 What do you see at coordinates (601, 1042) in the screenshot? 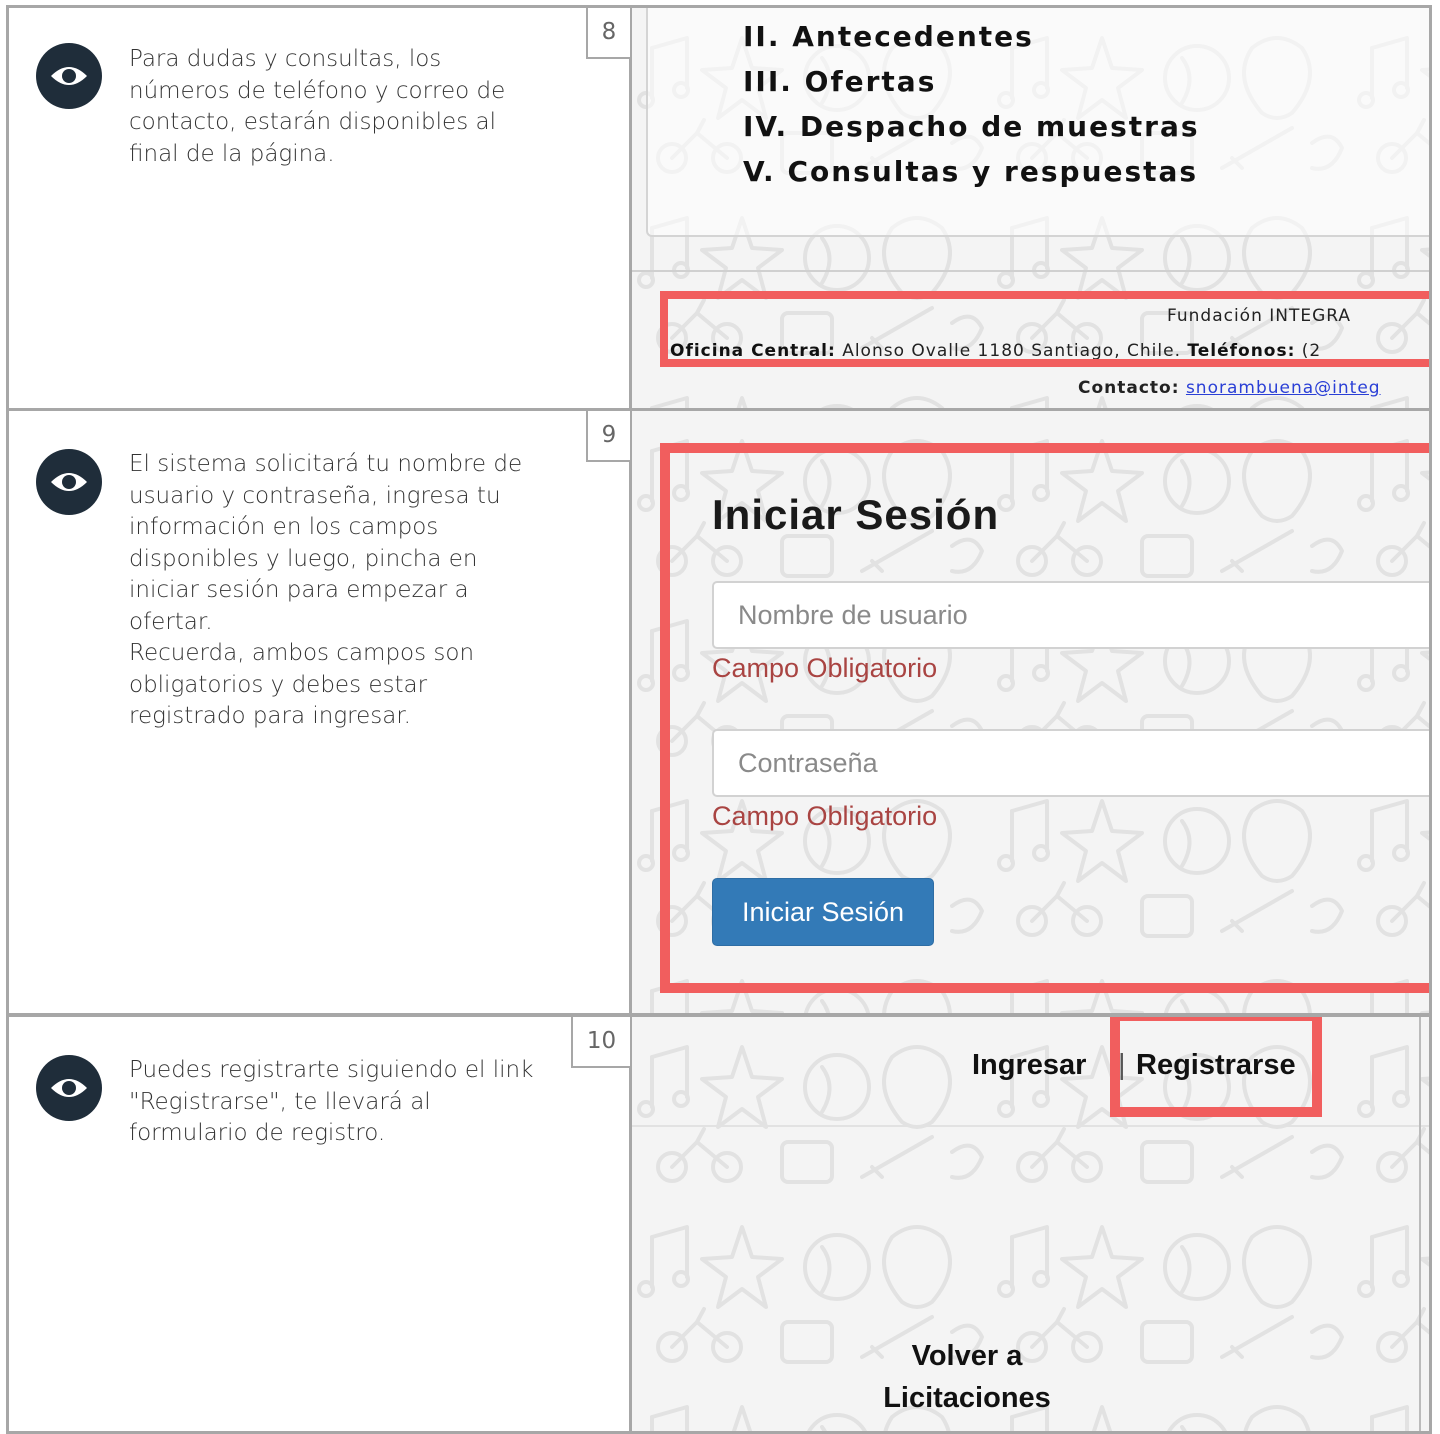
I see `step-number: 10` at bounding box center [601, 1042].